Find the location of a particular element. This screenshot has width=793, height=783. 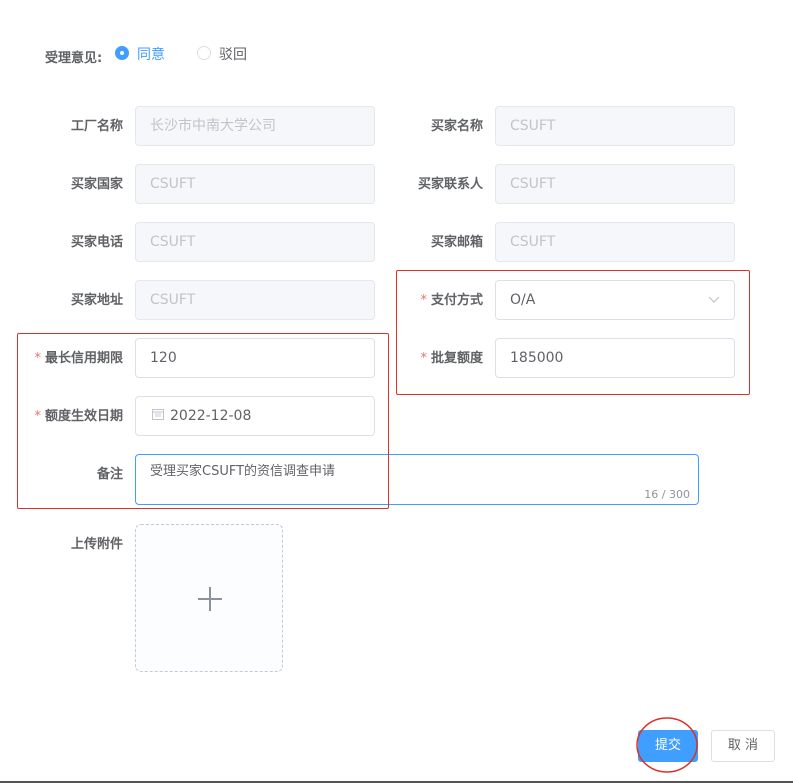

buyer-contact-label: 买家联系人 is located at coordinates (450, 184).